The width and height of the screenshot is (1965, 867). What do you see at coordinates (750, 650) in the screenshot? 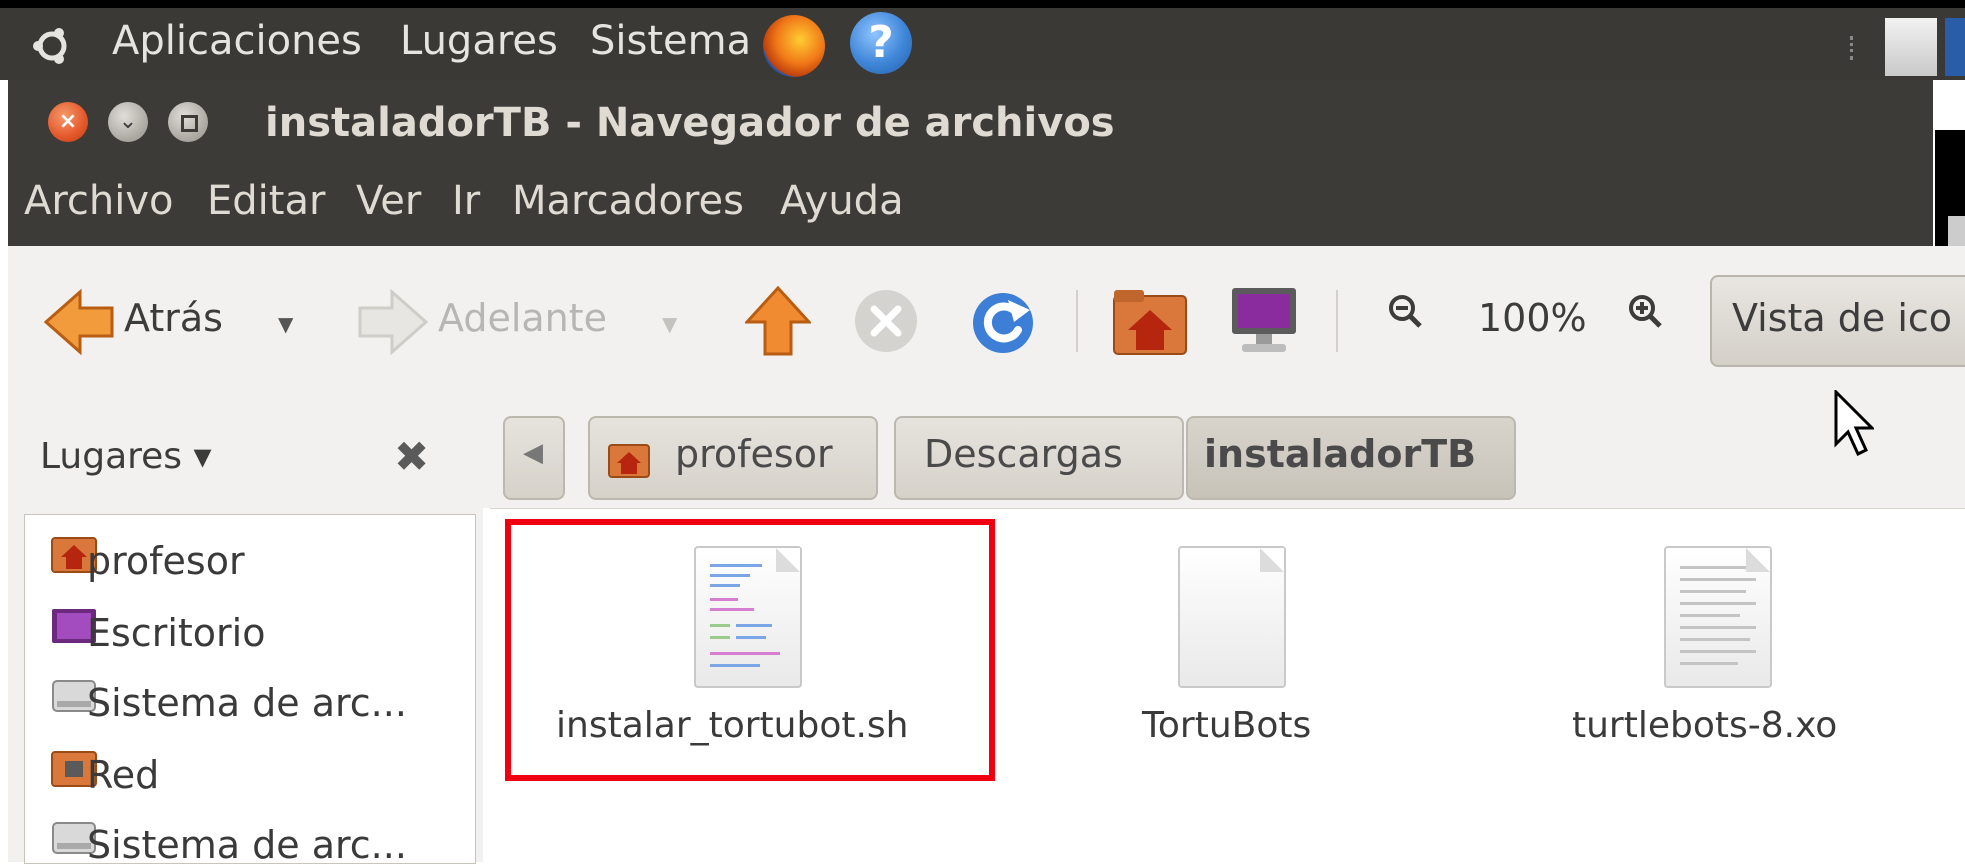
I see `selection-highlight-box` at bounding box center [750, 650].